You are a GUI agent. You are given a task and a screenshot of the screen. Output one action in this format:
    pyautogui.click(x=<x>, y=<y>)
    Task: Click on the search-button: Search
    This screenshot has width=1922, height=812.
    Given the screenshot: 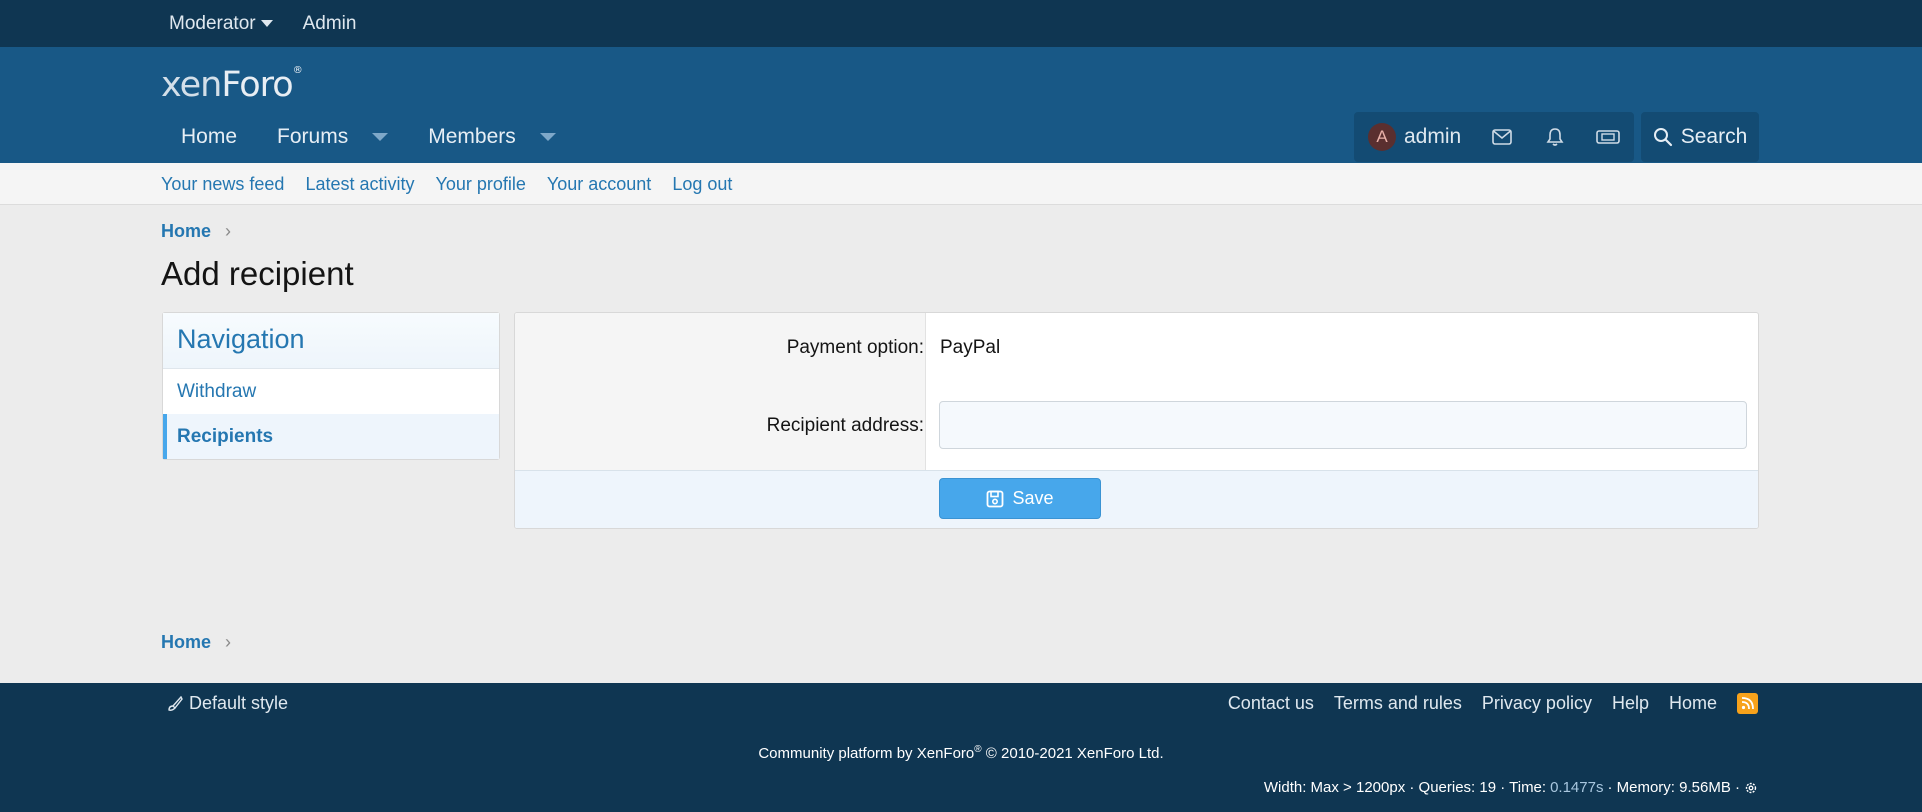 What is the action you would take?
    pyautogui.click(x=1700, y=137)
    